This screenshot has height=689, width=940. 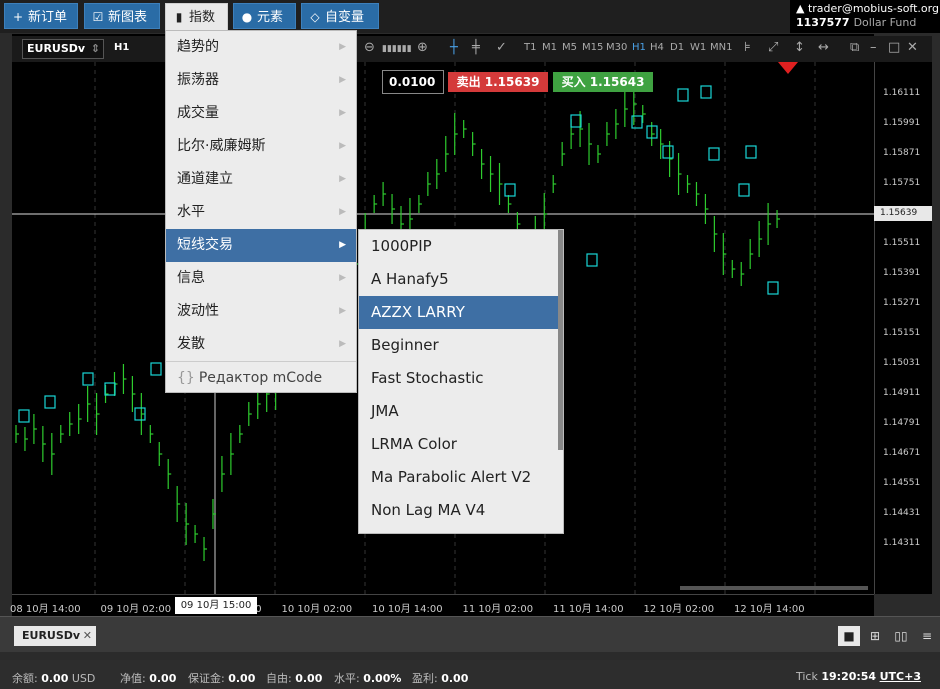 What do you see at coordinates (122, 47) in the screenshot?
I see `timeframe-label: H1` at bounding box center [122, 47].